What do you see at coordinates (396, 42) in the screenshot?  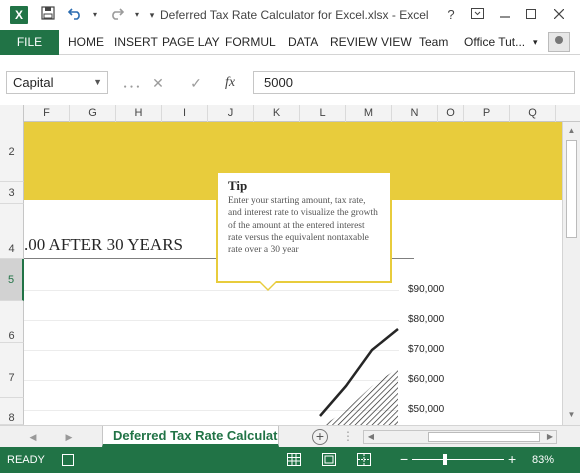 I see `tab-view: VIEW` at bounding box center [396, 42].